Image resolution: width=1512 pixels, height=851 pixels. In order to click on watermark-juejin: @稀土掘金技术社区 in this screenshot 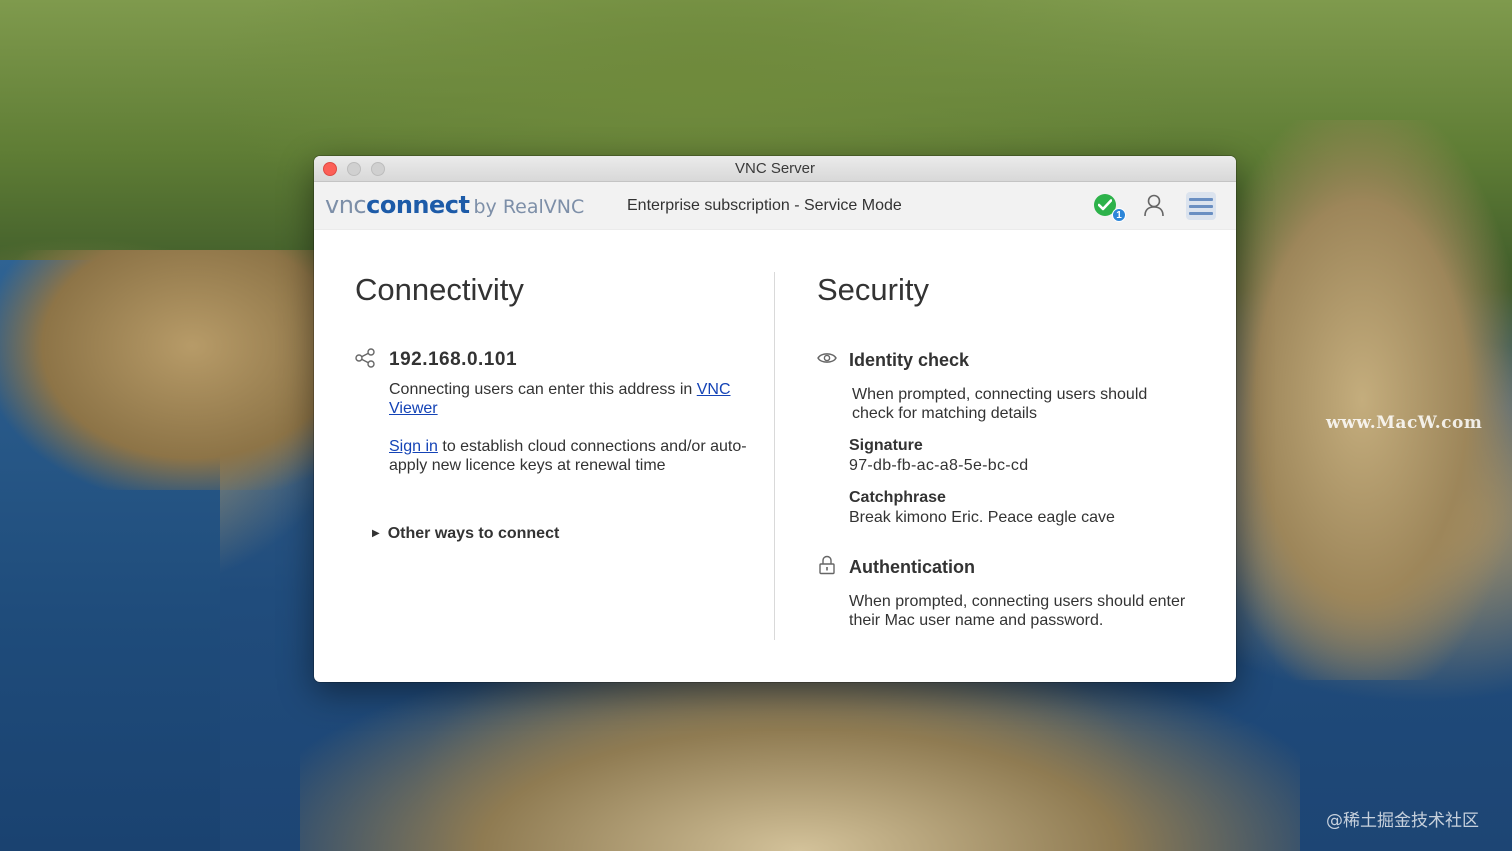, I will do `click(1402, 821)`.